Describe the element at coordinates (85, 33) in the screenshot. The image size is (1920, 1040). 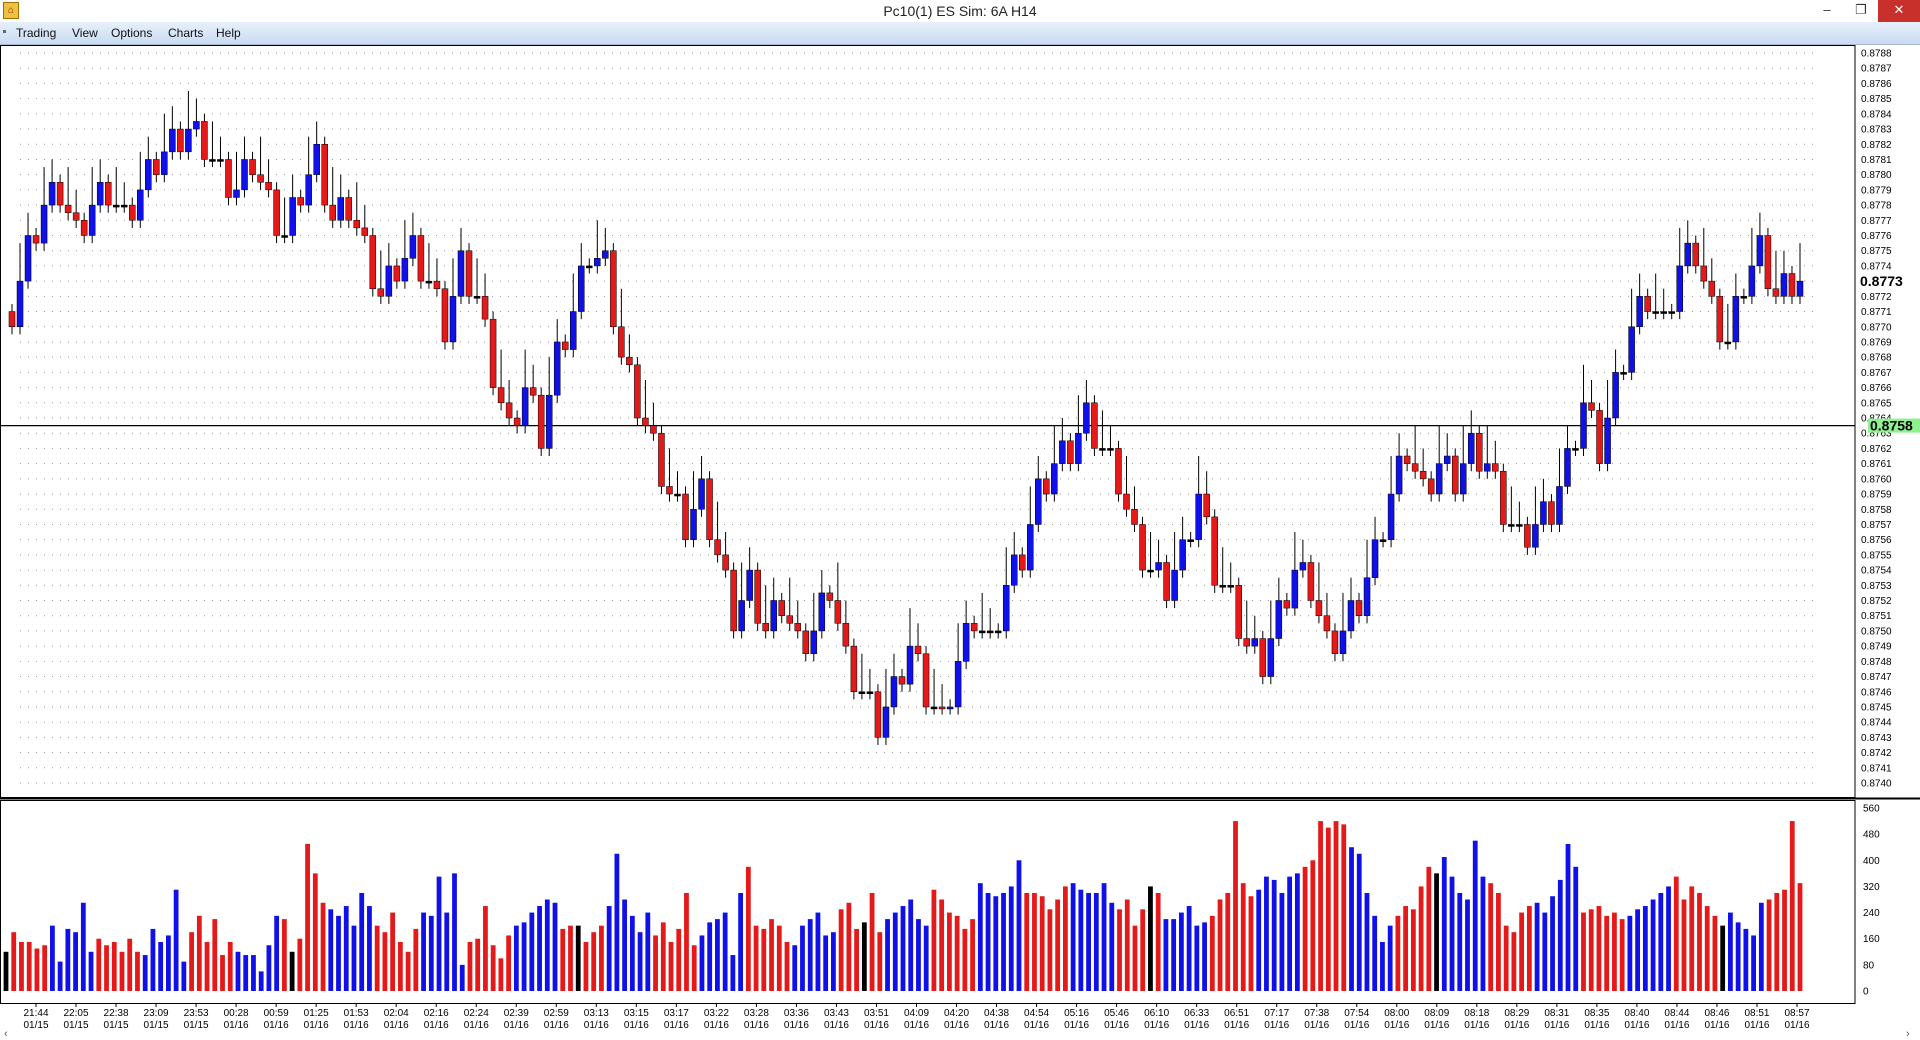
I see `menu-view: View` at that location.